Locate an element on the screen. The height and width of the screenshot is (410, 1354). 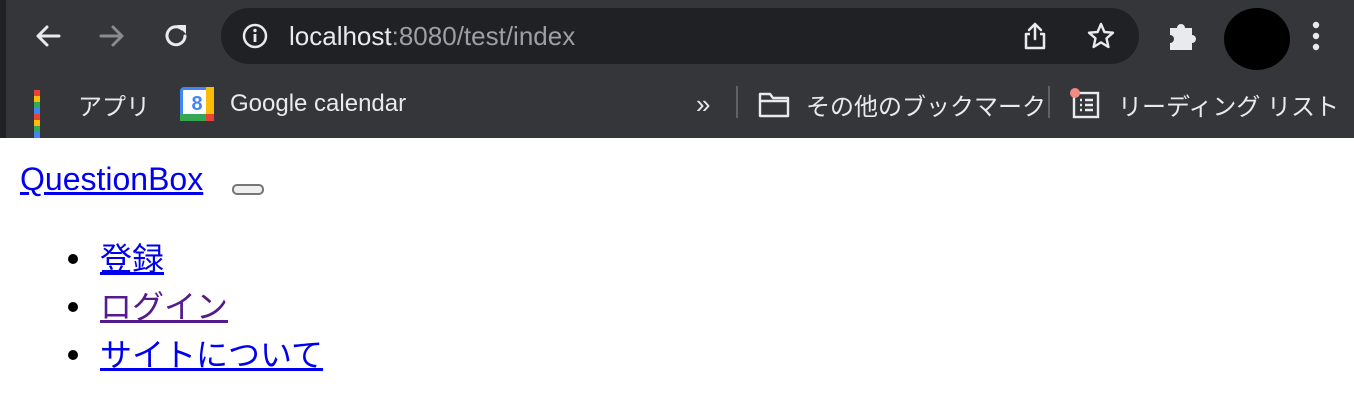
back-button is located at coordinates (48, 36).